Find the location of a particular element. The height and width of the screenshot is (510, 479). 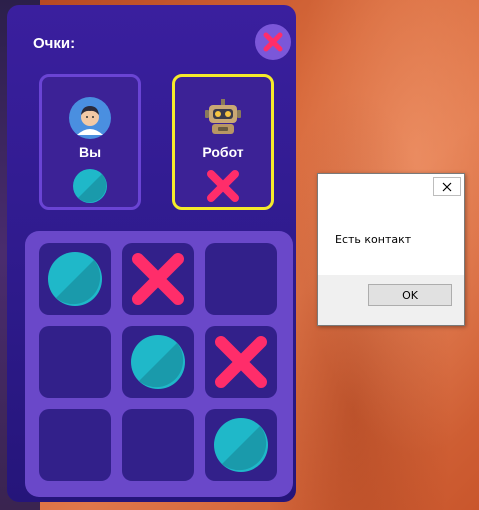

close-button is located at coordinates (273, 42).